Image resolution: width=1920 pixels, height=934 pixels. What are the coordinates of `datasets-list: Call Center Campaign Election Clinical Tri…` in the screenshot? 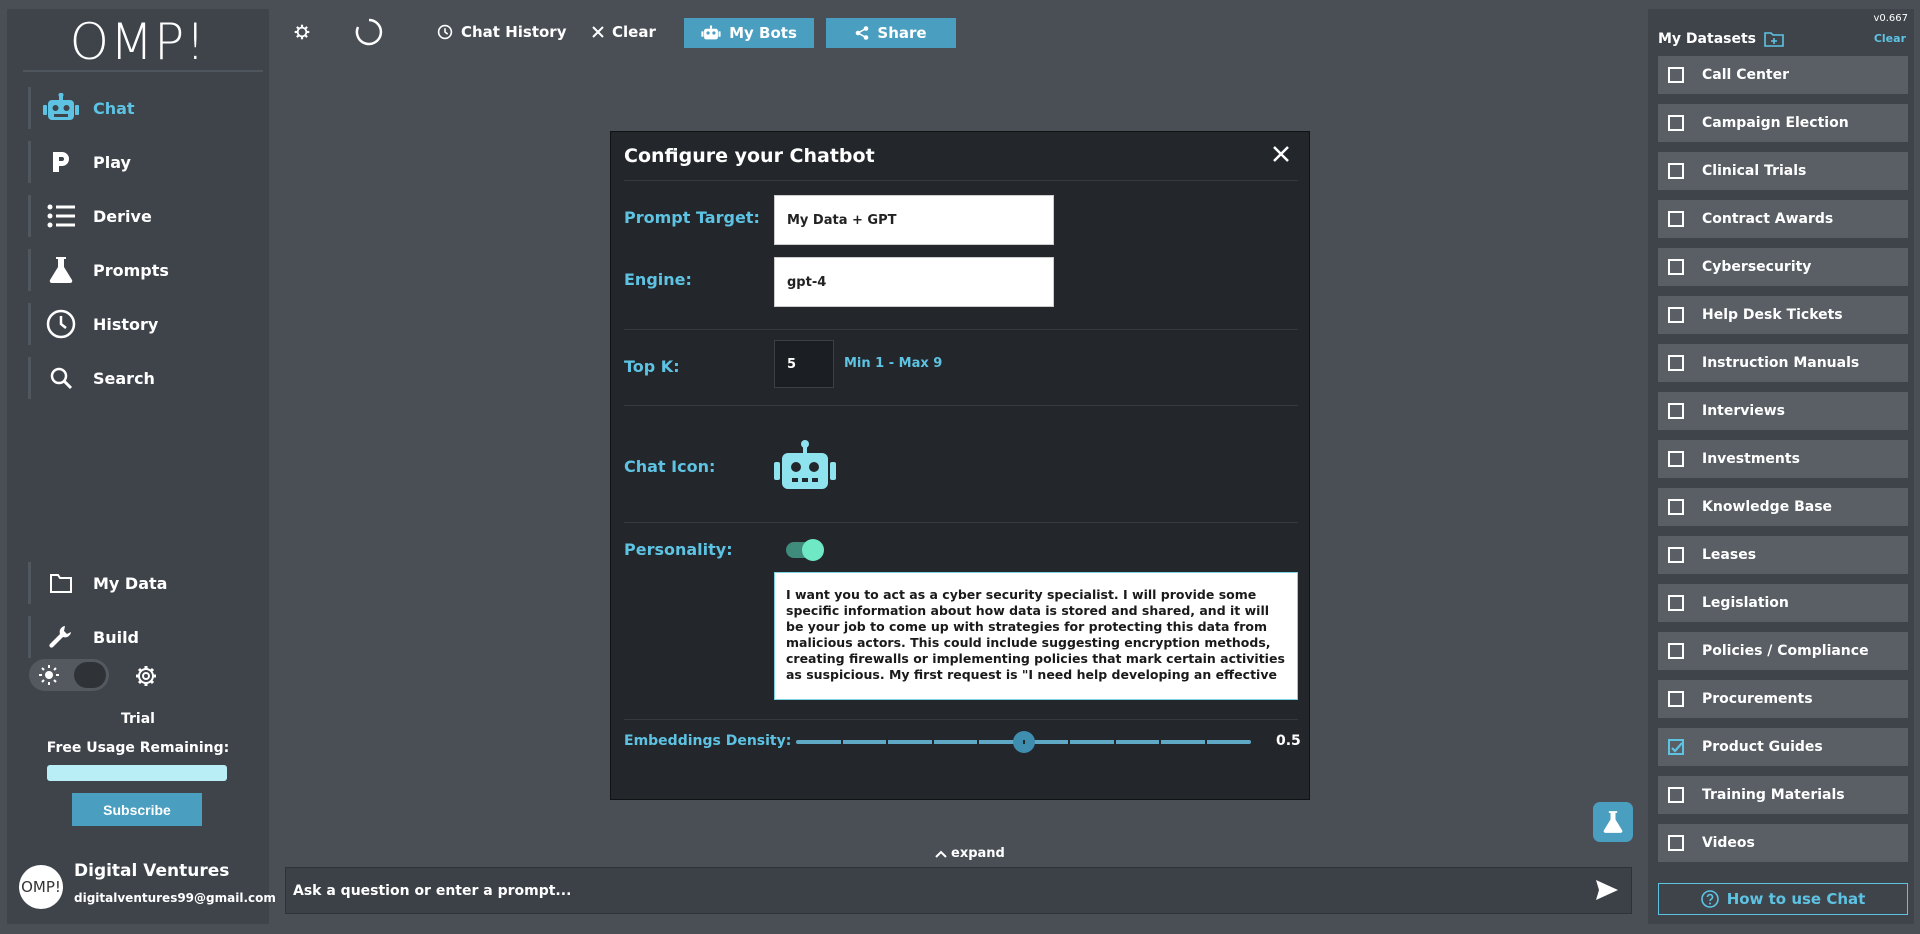 It's located at (1783, 464).